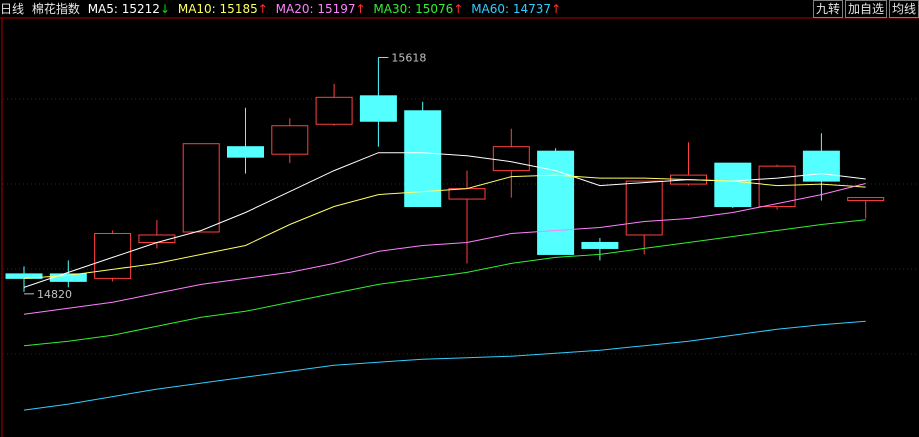 Image resolution: width=919 pixels, height=437 pixels. I want to click on ma30-arrow: ↑, so click(458, 9).